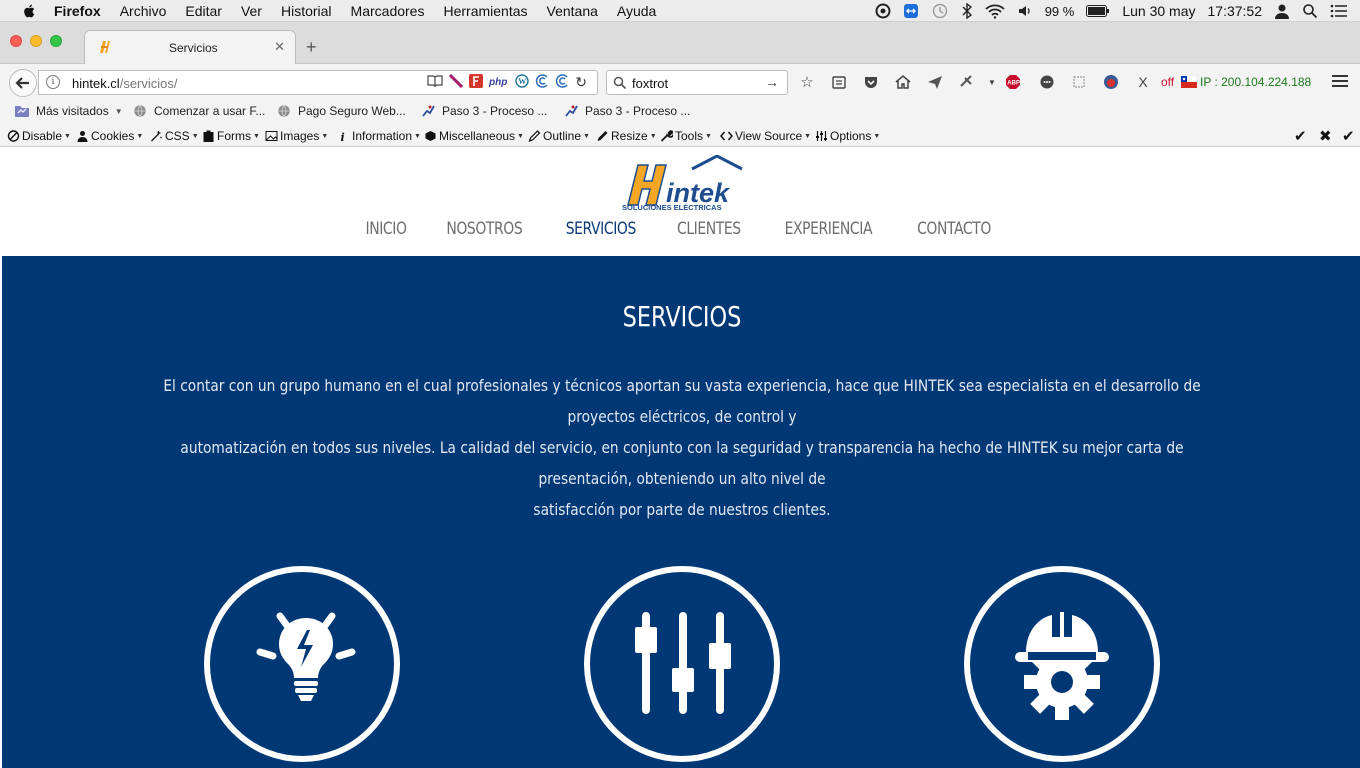 This screenshot has width=1360, height=768. Describe the element at coordinates (636, 11) in the screenshot. I see `menu-ayuda: Ayuda` at that location.